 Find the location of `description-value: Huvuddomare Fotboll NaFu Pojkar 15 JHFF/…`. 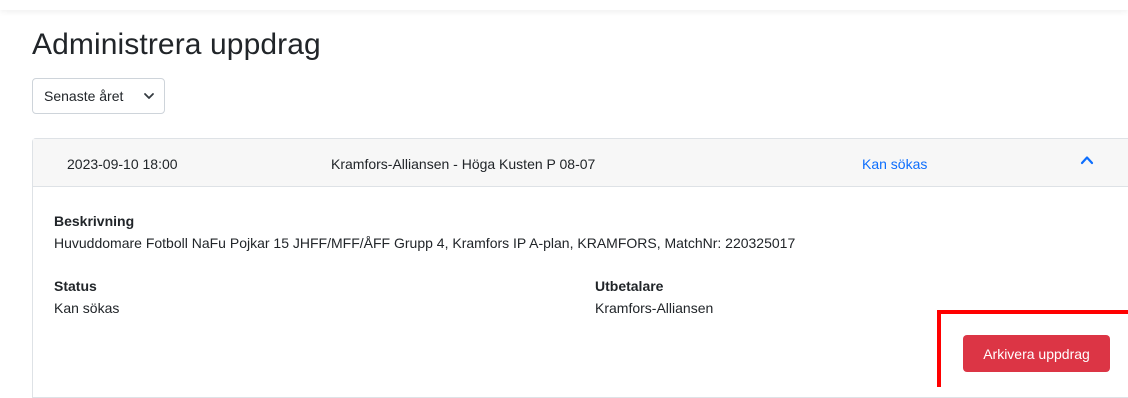

description-value: Huvuddomare Fotboll NaFu Pojkar 15 JHFF/… is located at coordinates (425, 243).